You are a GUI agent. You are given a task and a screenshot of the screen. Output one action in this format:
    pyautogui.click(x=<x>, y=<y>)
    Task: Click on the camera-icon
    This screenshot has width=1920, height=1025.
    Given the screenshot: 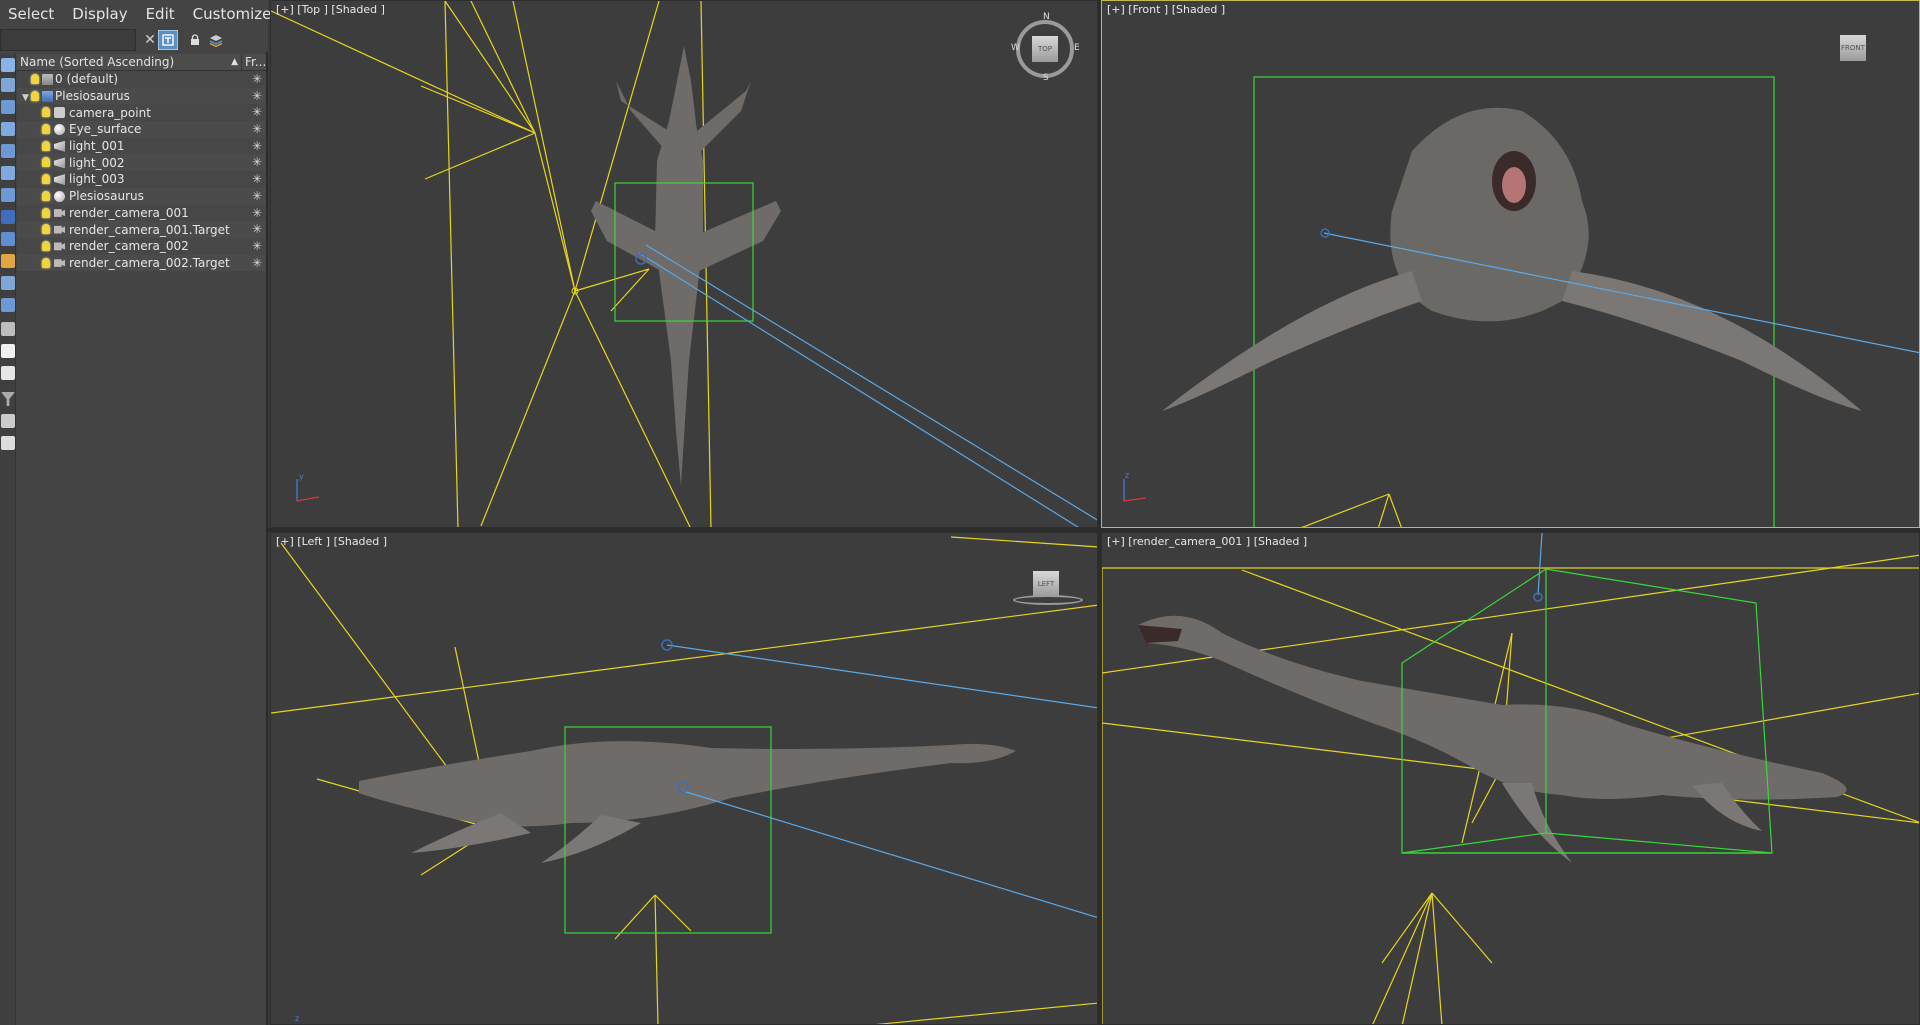 What is the action you would take?
    pyautogui.click(x=59, y=229)
    